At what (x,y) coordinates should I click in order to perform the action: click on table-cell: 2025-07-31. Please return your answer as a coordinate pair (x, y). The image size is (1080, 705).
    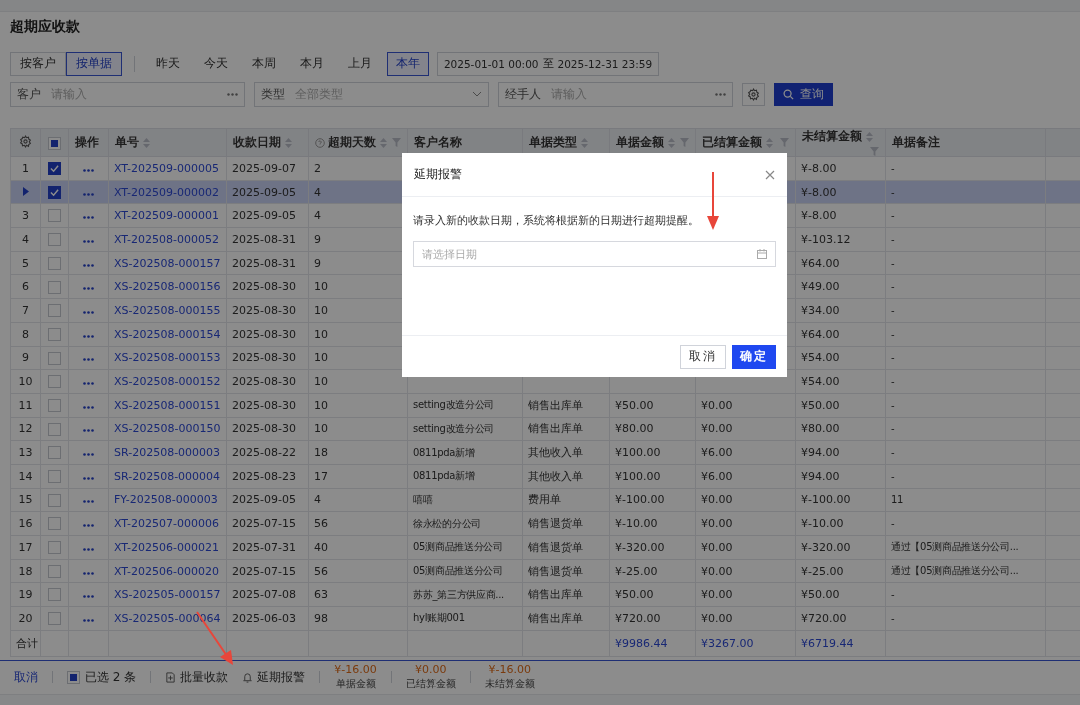
    Looking at the image, I should click on (264, 547).